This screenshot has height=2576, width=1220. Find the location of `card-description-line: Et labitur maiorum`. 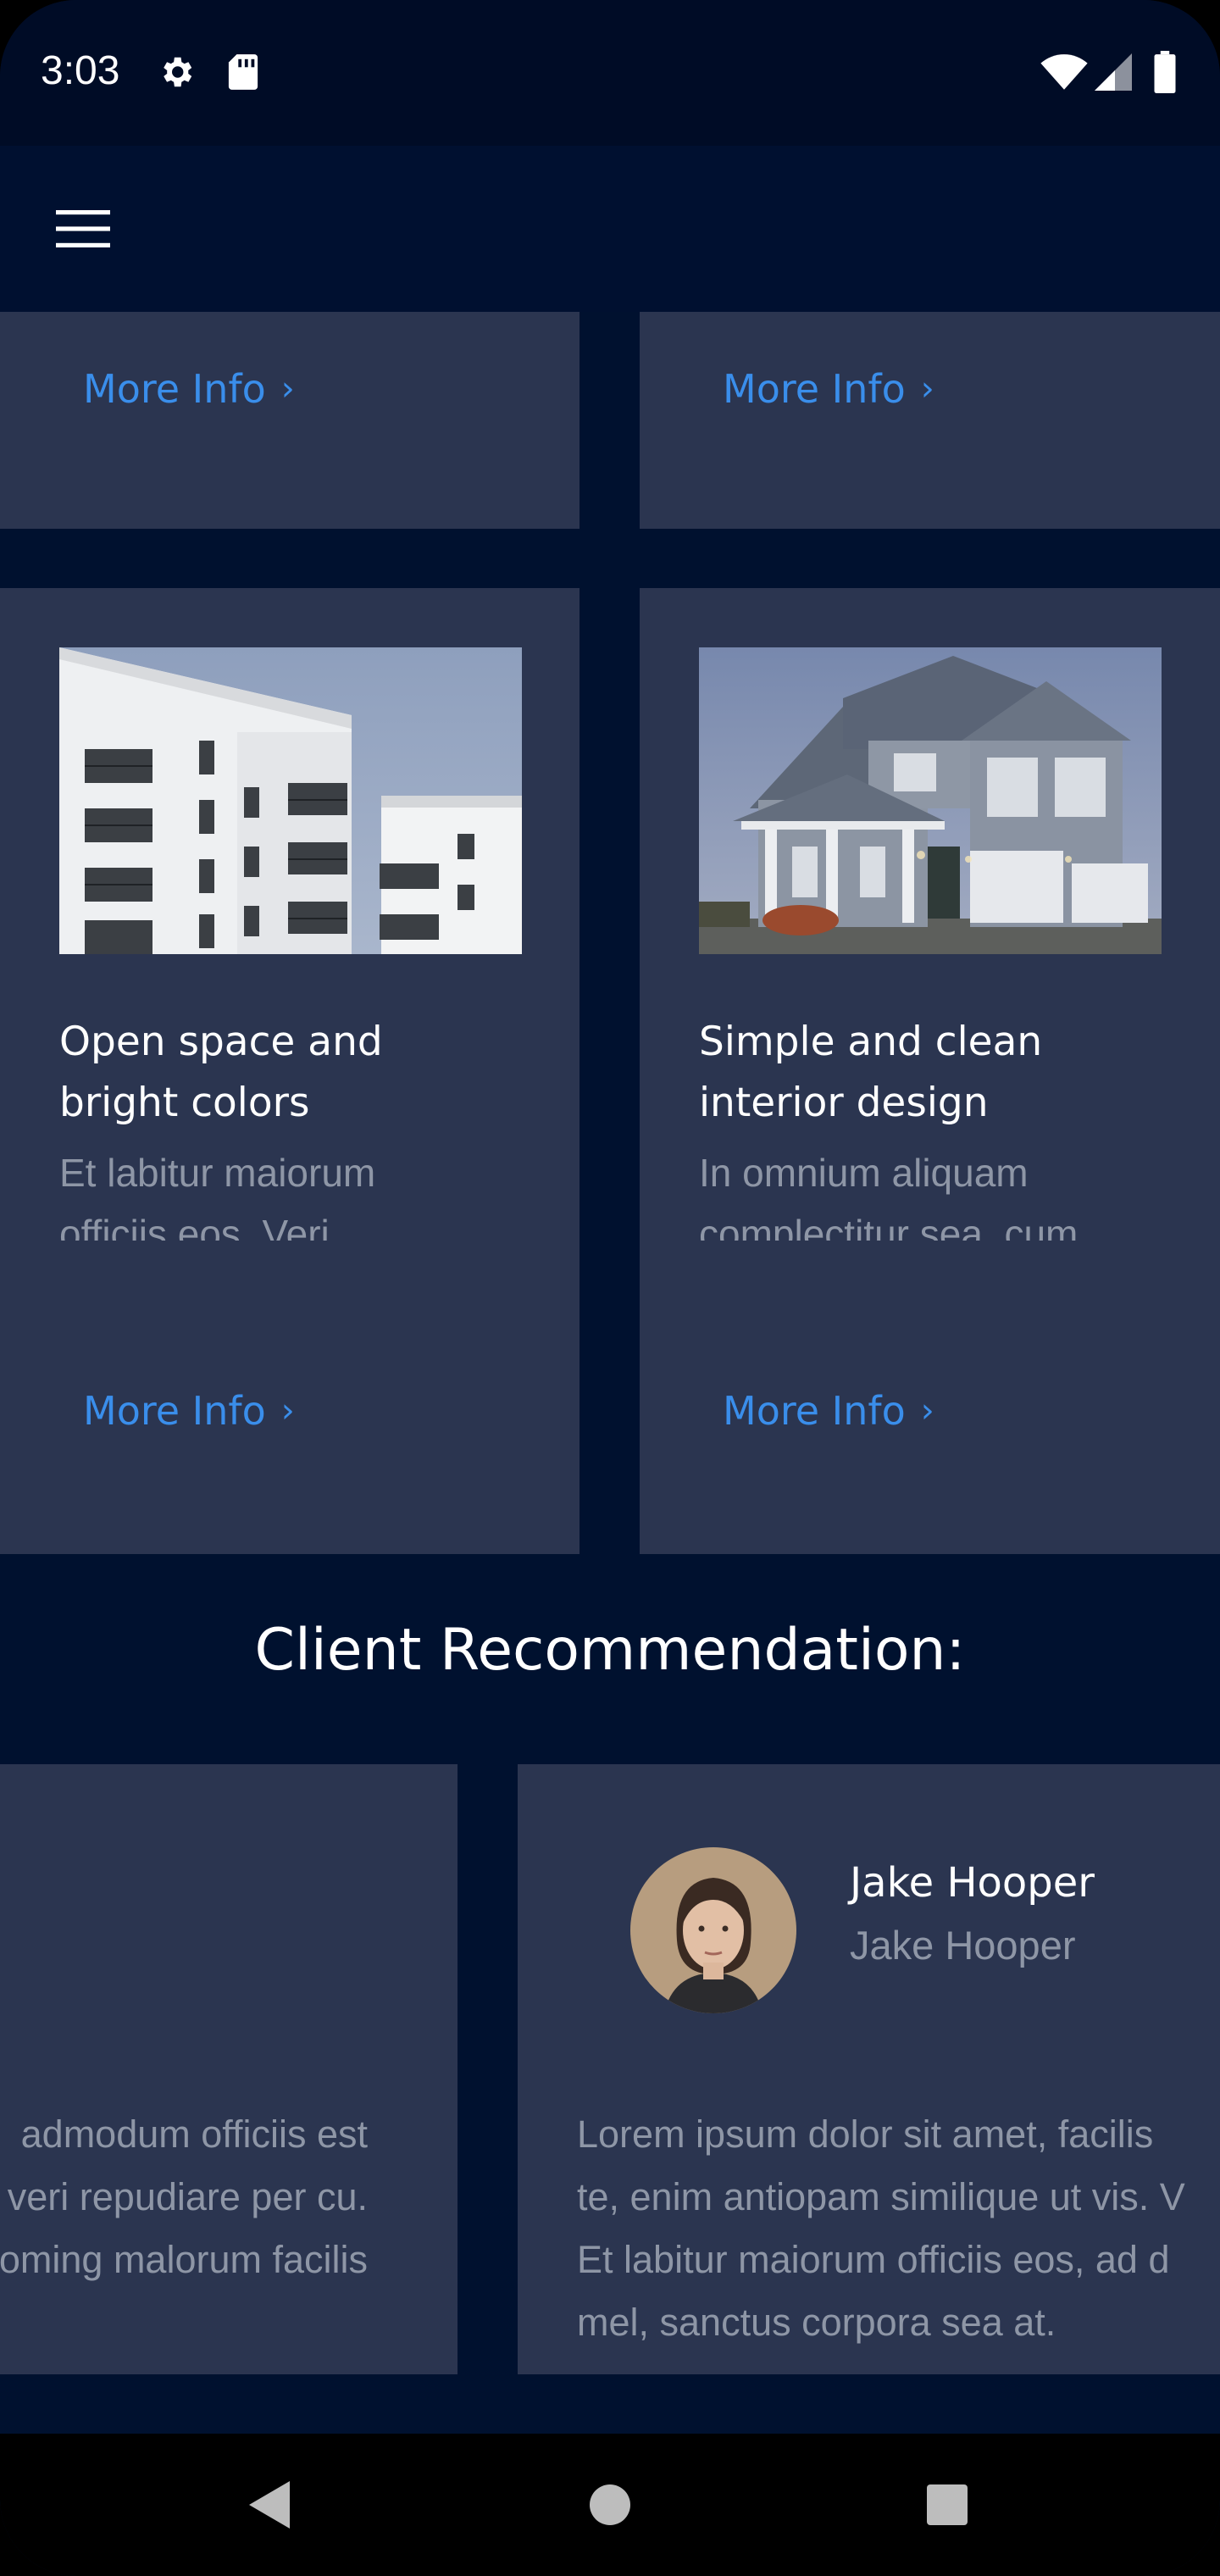

card-description-line: Et labitur maiorum is located at coordinates (217, 1173).